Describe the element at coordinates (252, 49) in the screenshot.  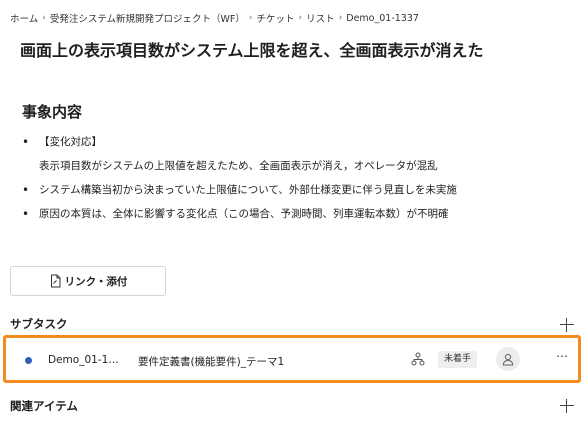
I see `page-title: 画面上の表示項目数がシステム上限を超え、全画面表示が消えた` at that location.